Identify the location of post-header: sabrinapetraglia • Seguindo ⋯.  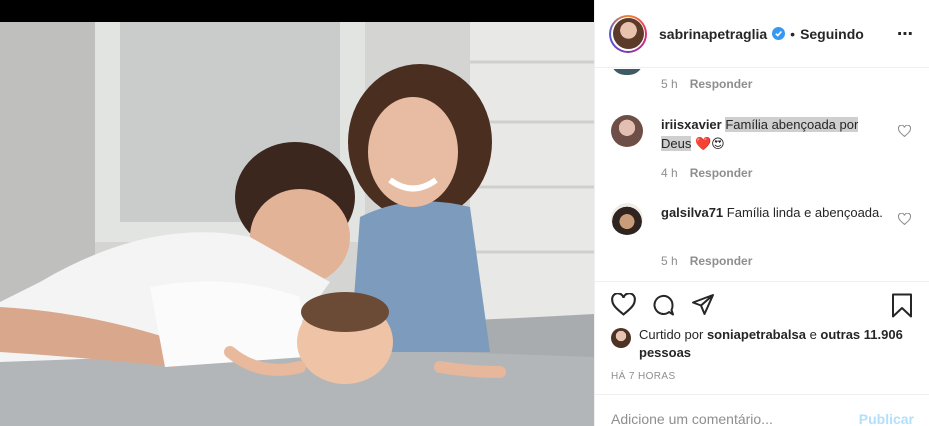
(762, 34).